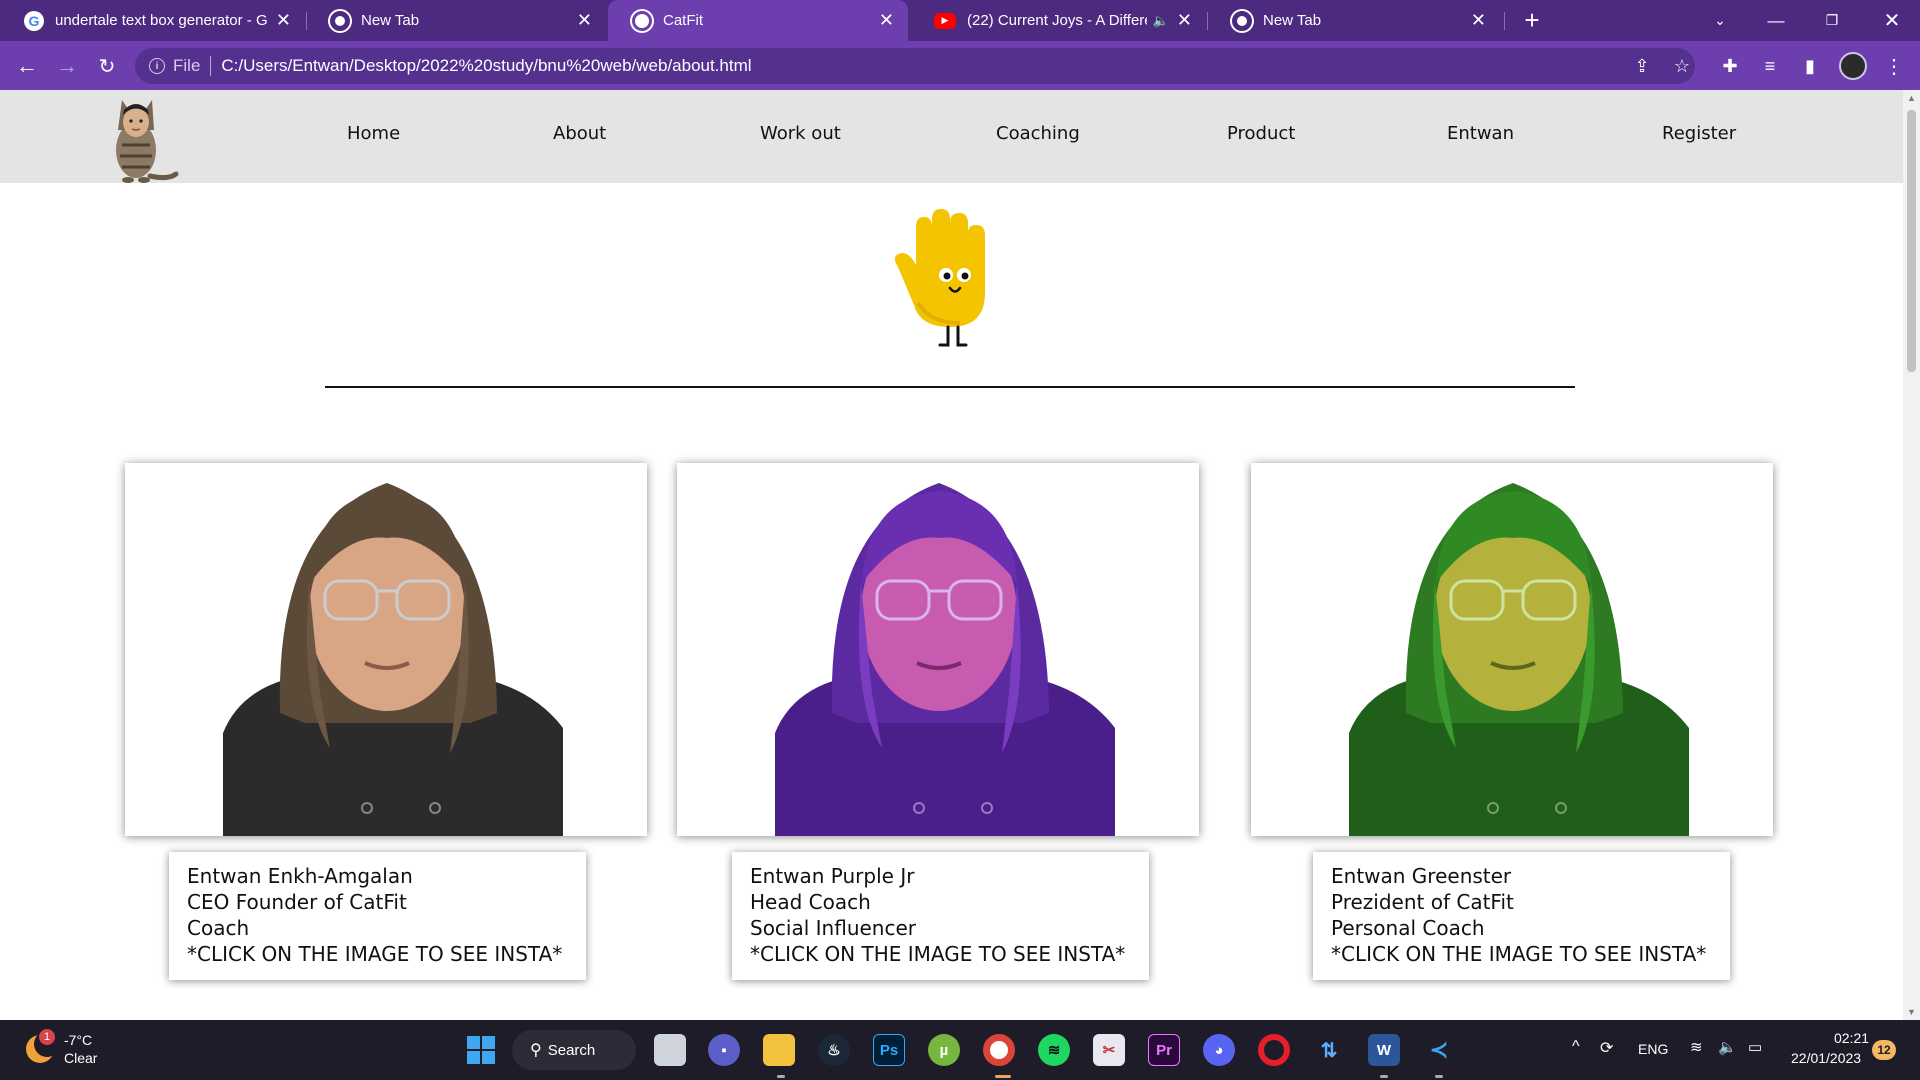 This screenshot has height=1080, width=1920. What do you see at coordinates (810, 902) in the screenshot?
I see `coach-role: Head Coach` at bounding box center [810, 902].